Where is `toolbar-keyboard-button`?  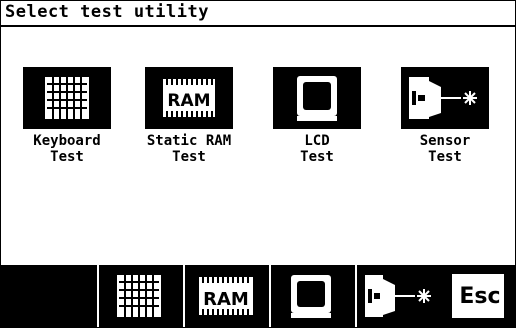
toolbar-keyboard-button is located at coordinates (140, 296).